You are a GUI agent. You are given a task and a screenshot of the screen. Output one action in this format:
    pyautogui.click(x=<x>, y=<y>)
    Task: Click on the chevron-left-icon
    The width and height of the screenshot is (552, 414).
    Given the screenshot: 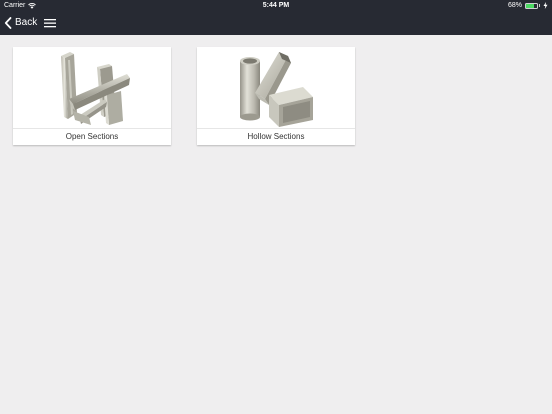 What is the action you would take?
    pyautogui.click(x=8, y=23)
    